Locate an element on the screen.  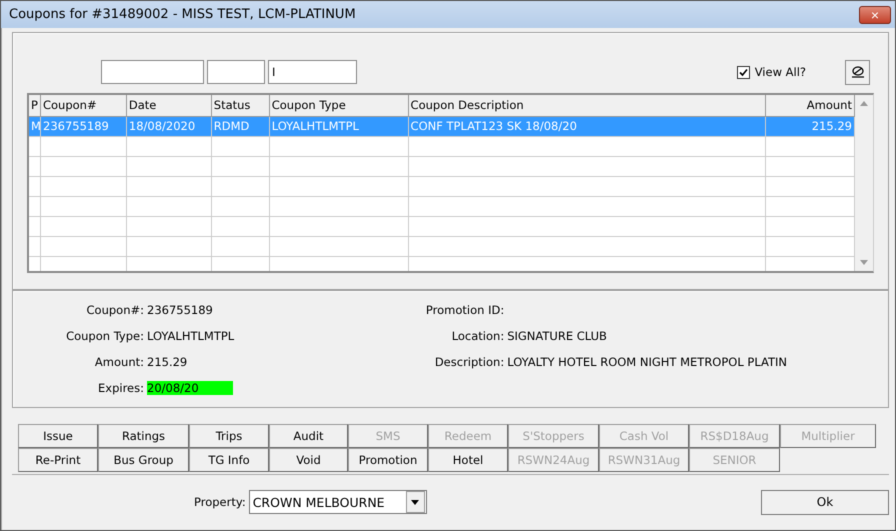
property-label: Property: is located at coordinates (220, 502).